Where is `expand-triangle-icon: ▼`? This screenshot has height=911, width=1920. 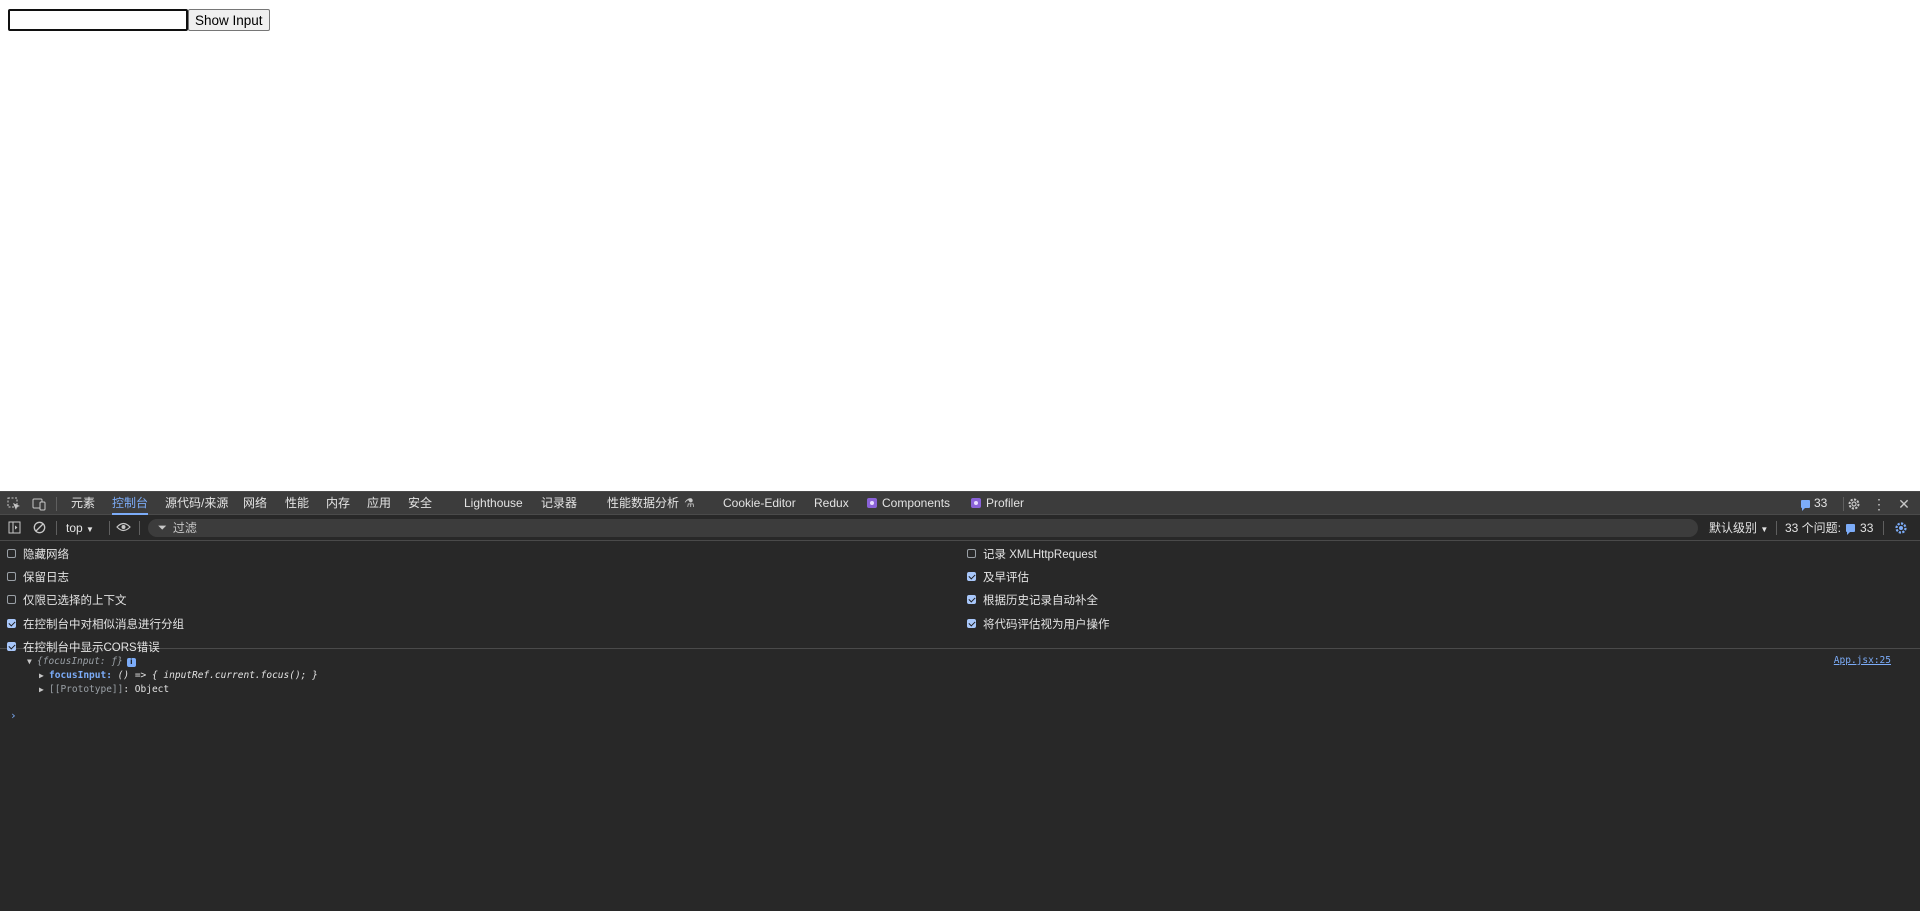
expand-triangle-icon: ▼ is located at coordinates (32, 662).